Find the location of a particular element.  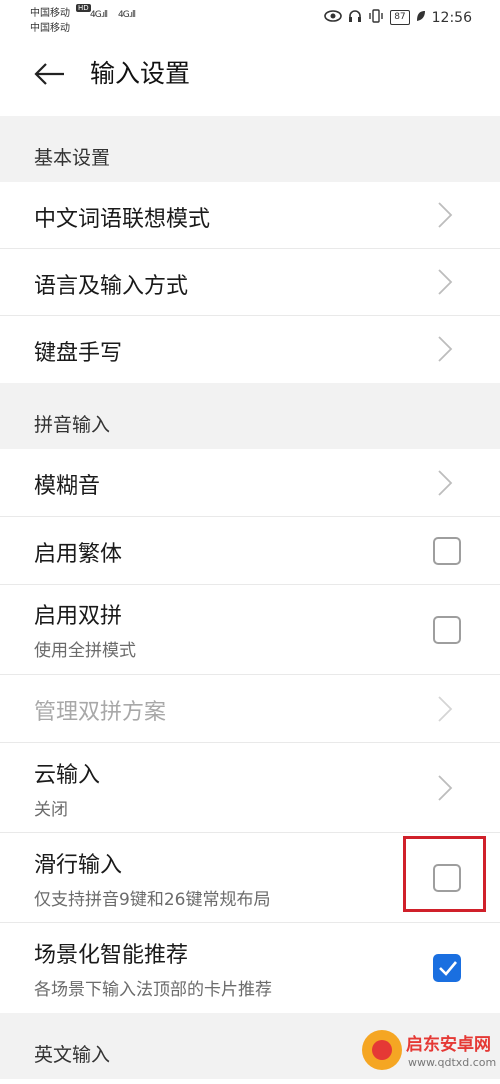

carrier-2: 中国移动 is located at coordinates (50, 28).